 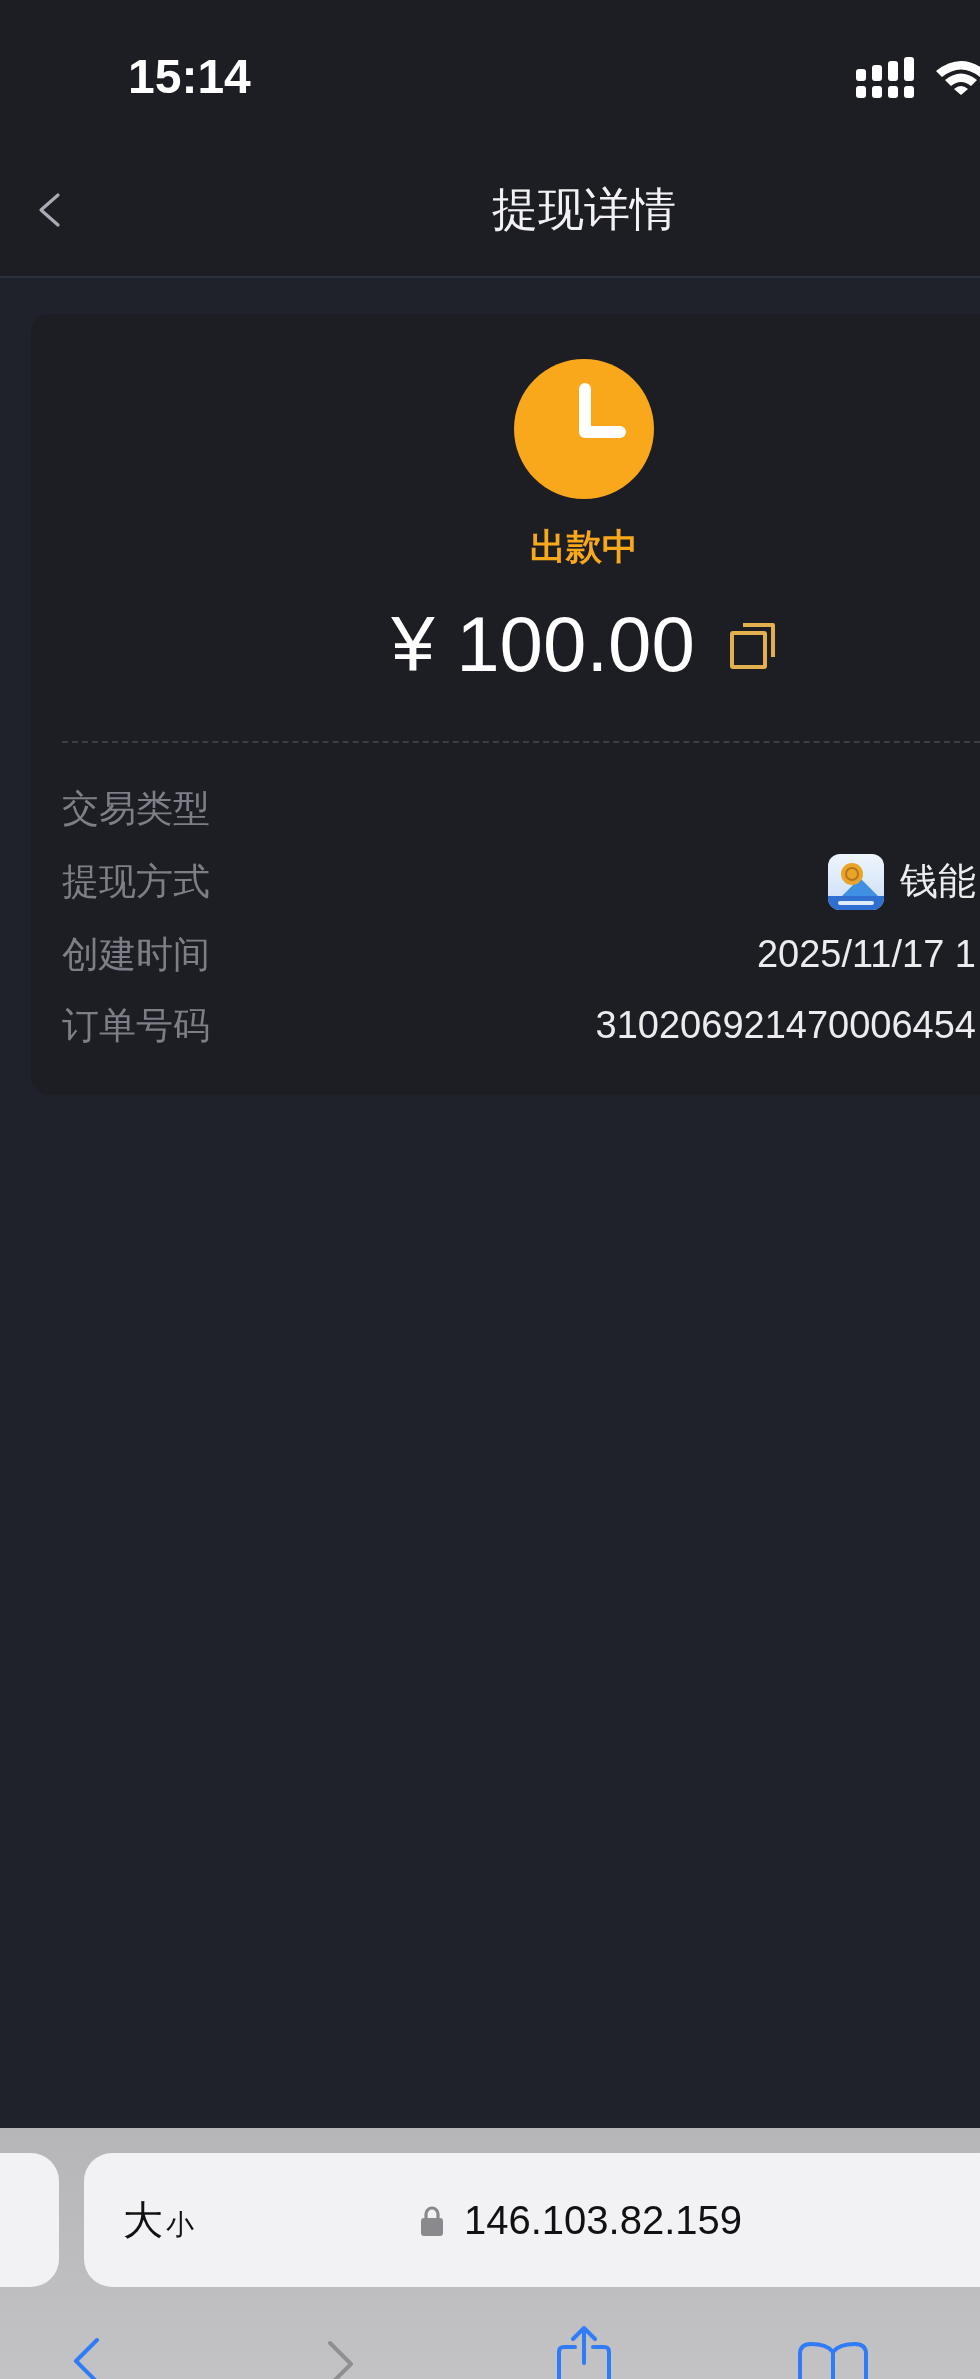 What do you see at coordinates (603, 2220) in the screenshot?
I see `url-text: 146.103.82.159` at bounding box center [603, 2220].